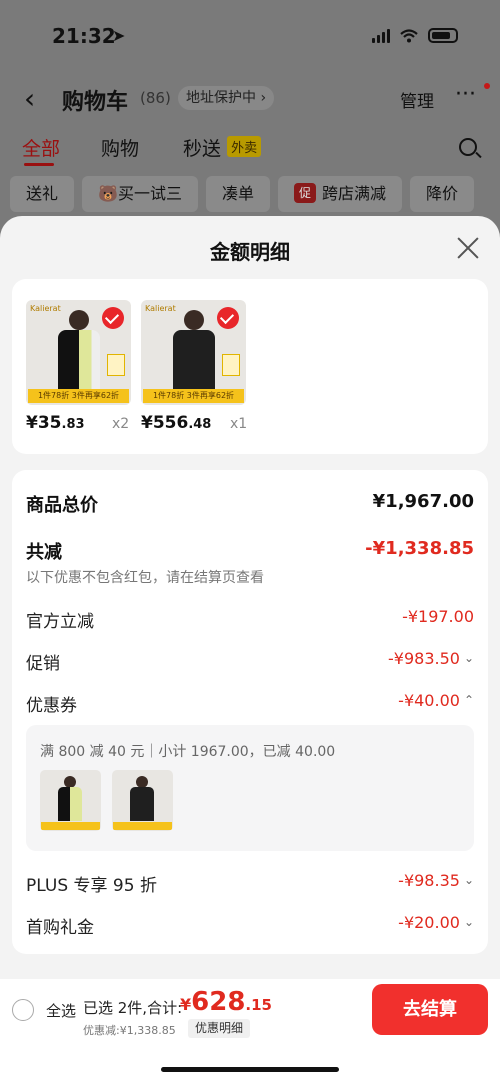  I want to click on more-icon: ···, so click(465, 94).